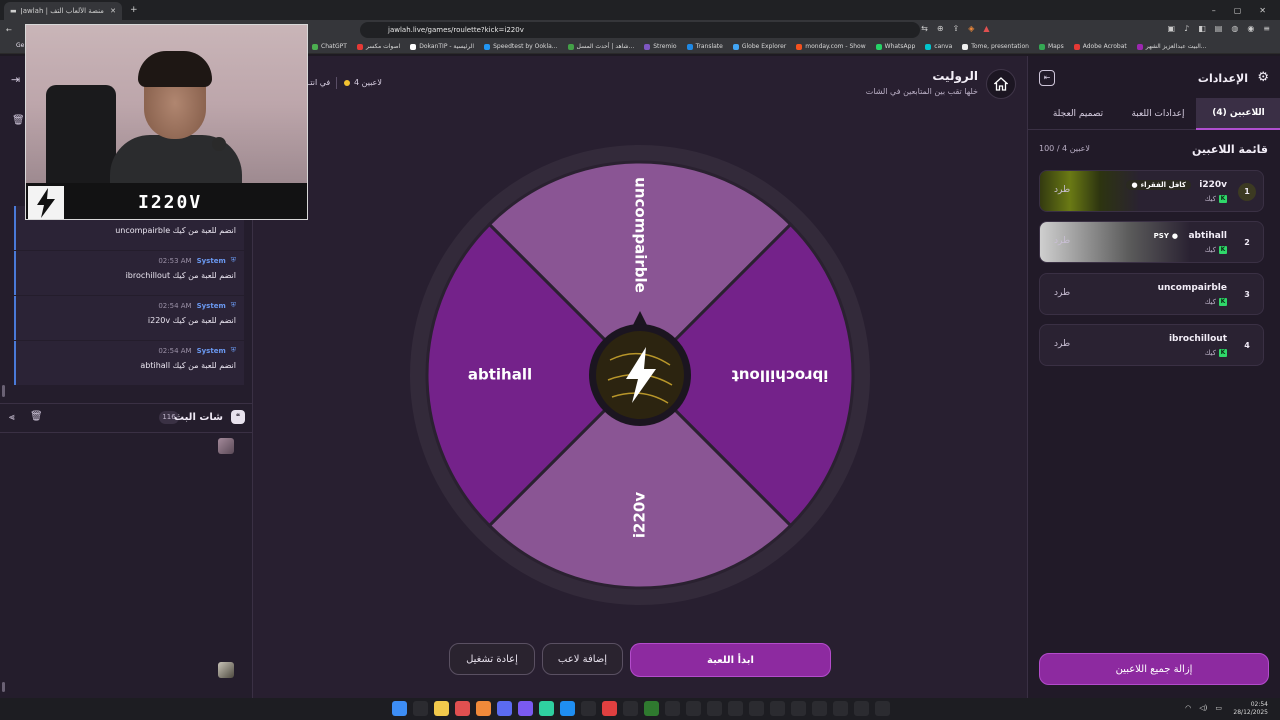 The height and width of the screenshot is (720, 1280). Describe the element at coordinates (1202, 28) in the screenshot. I see `split-view-icon: ◧` at that location.